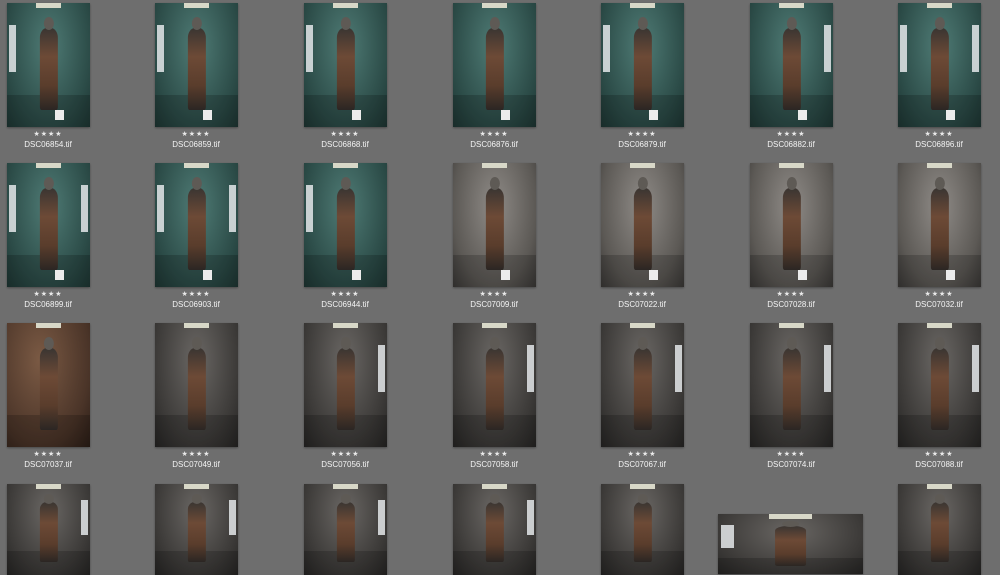  Describe the element at coordinates (345, 304) in the screenshot. I see `thumbnail-filename: DSC06944.tif` at that location.